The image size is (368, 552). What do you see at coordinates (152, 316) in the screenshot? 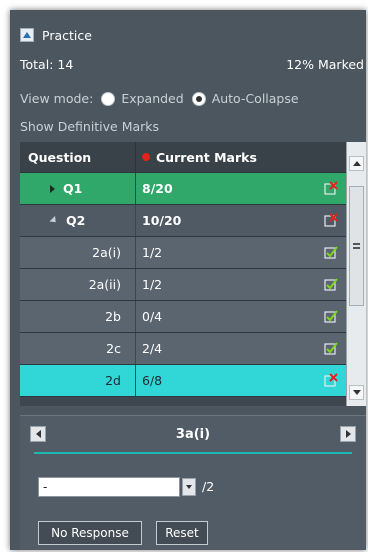
I see `marks-value: 0/4` at bounding box center [152, 316].